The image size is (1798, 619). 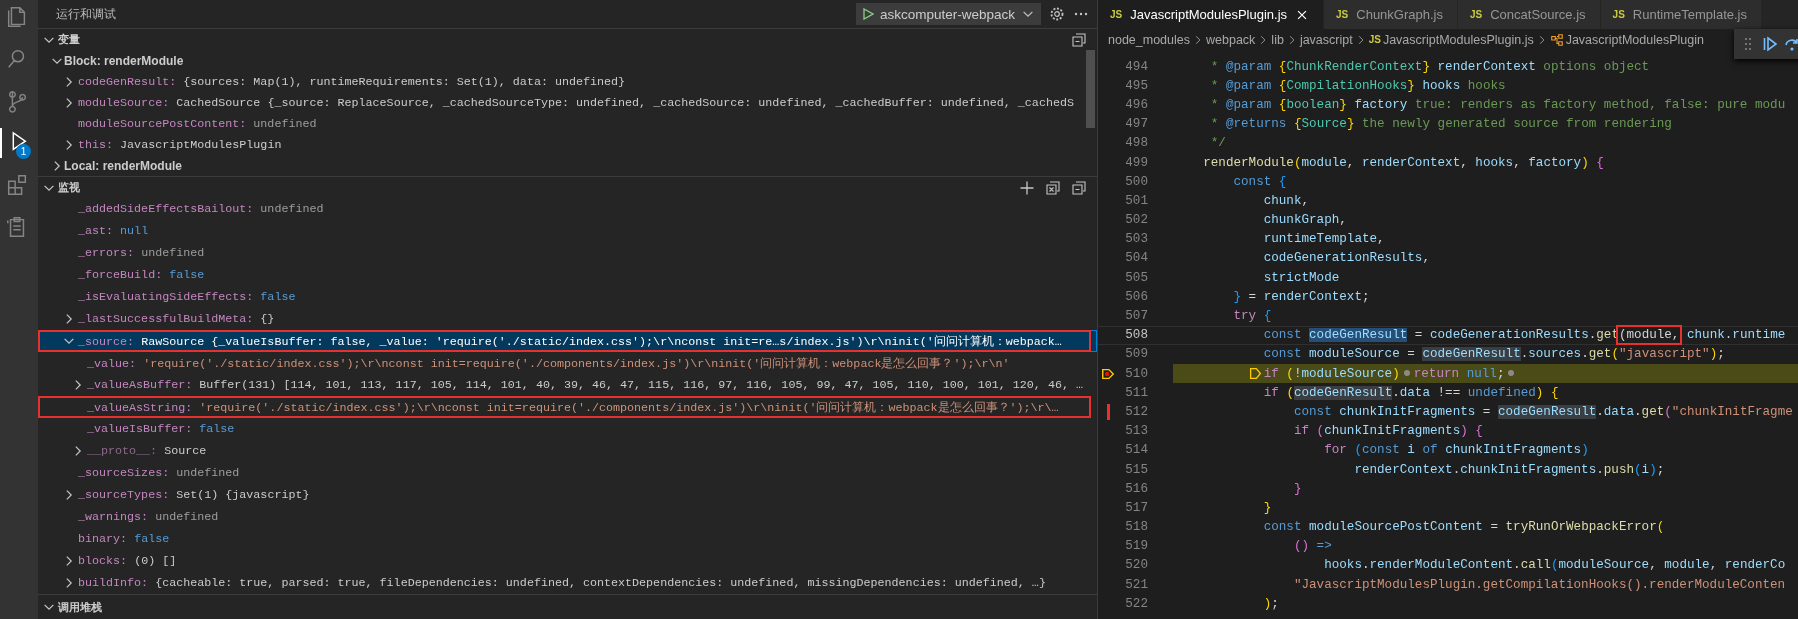 What do you see at coordinates (567, 539) in the screenshot?
I see `tree-row: binary: false` at bounding box center [567, 539].